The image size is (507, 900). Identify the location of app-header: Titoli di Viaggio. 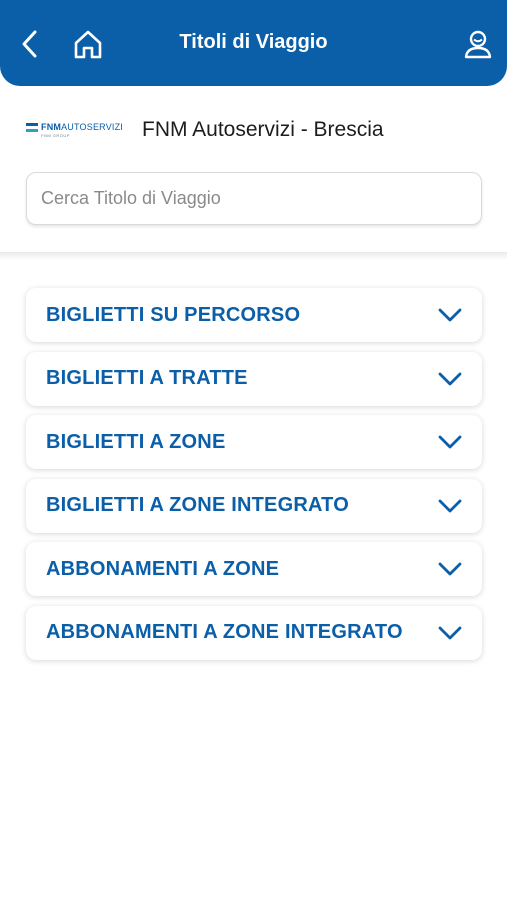
(253, 43).